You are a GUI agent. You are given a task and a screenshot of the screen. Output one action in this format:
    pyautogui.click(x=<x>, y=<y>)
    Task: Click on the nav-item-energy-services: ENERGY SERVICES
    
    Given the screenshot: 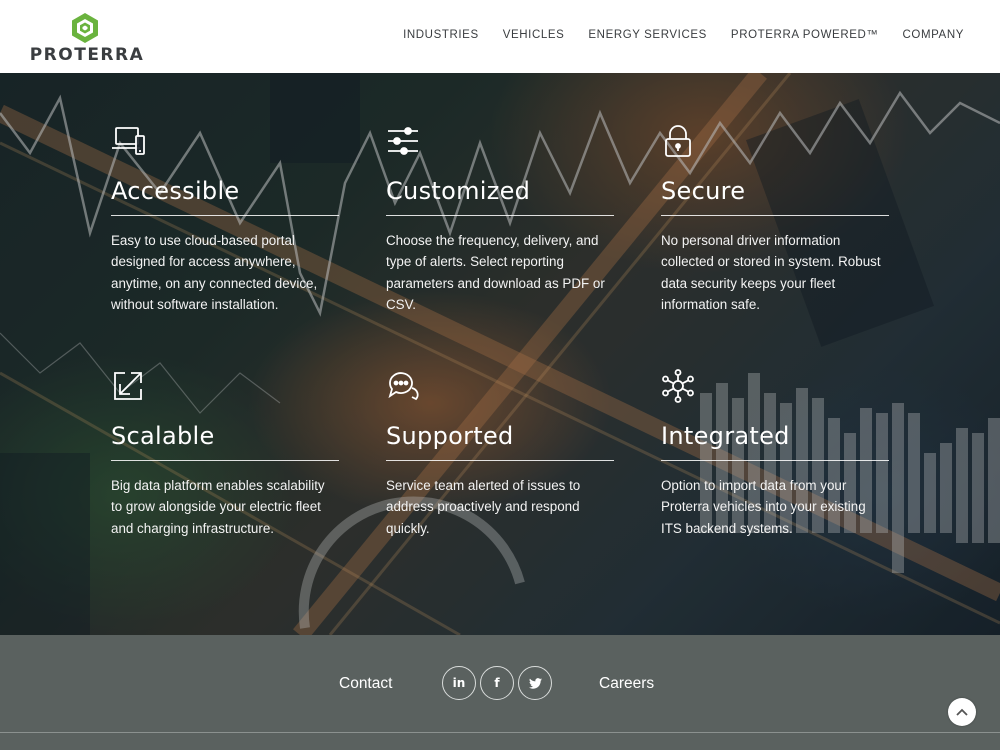 What is the action you would take?
    pyautogui.click(x=647, y=35)
    